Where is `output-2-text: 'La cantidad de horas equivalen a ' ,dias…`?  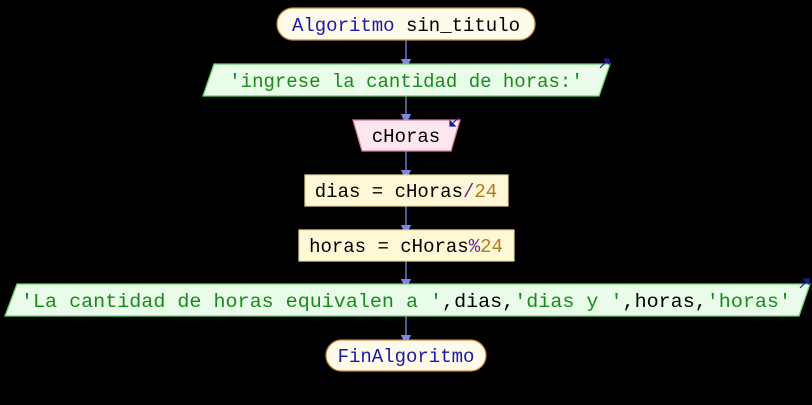
output-2-text: 'La cantidad de horas equivalen a ' ,dias… is located at coordinates (406, 302).